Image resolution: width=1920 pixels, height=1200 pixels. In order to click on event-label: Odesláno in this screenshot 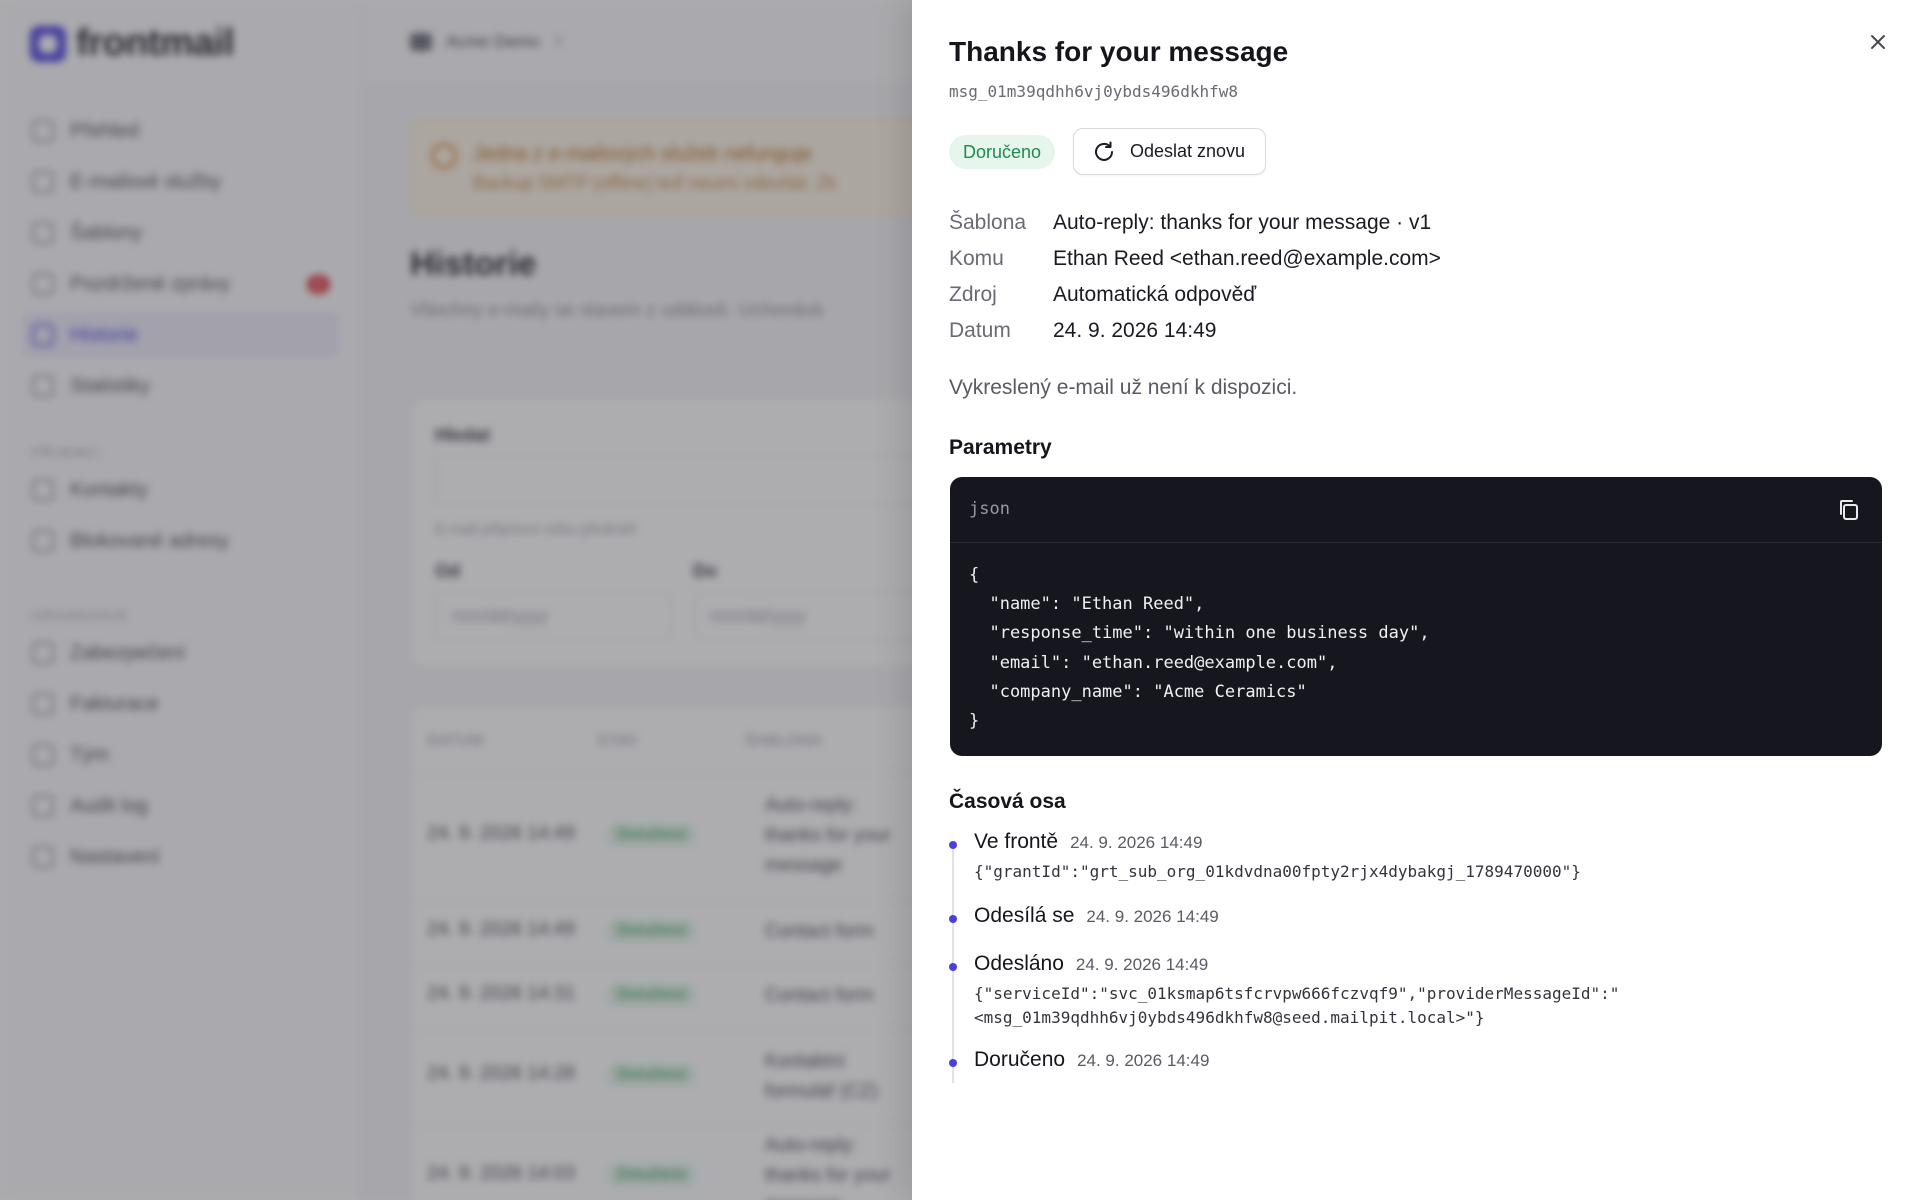, I will do `click(1019, 963)`.